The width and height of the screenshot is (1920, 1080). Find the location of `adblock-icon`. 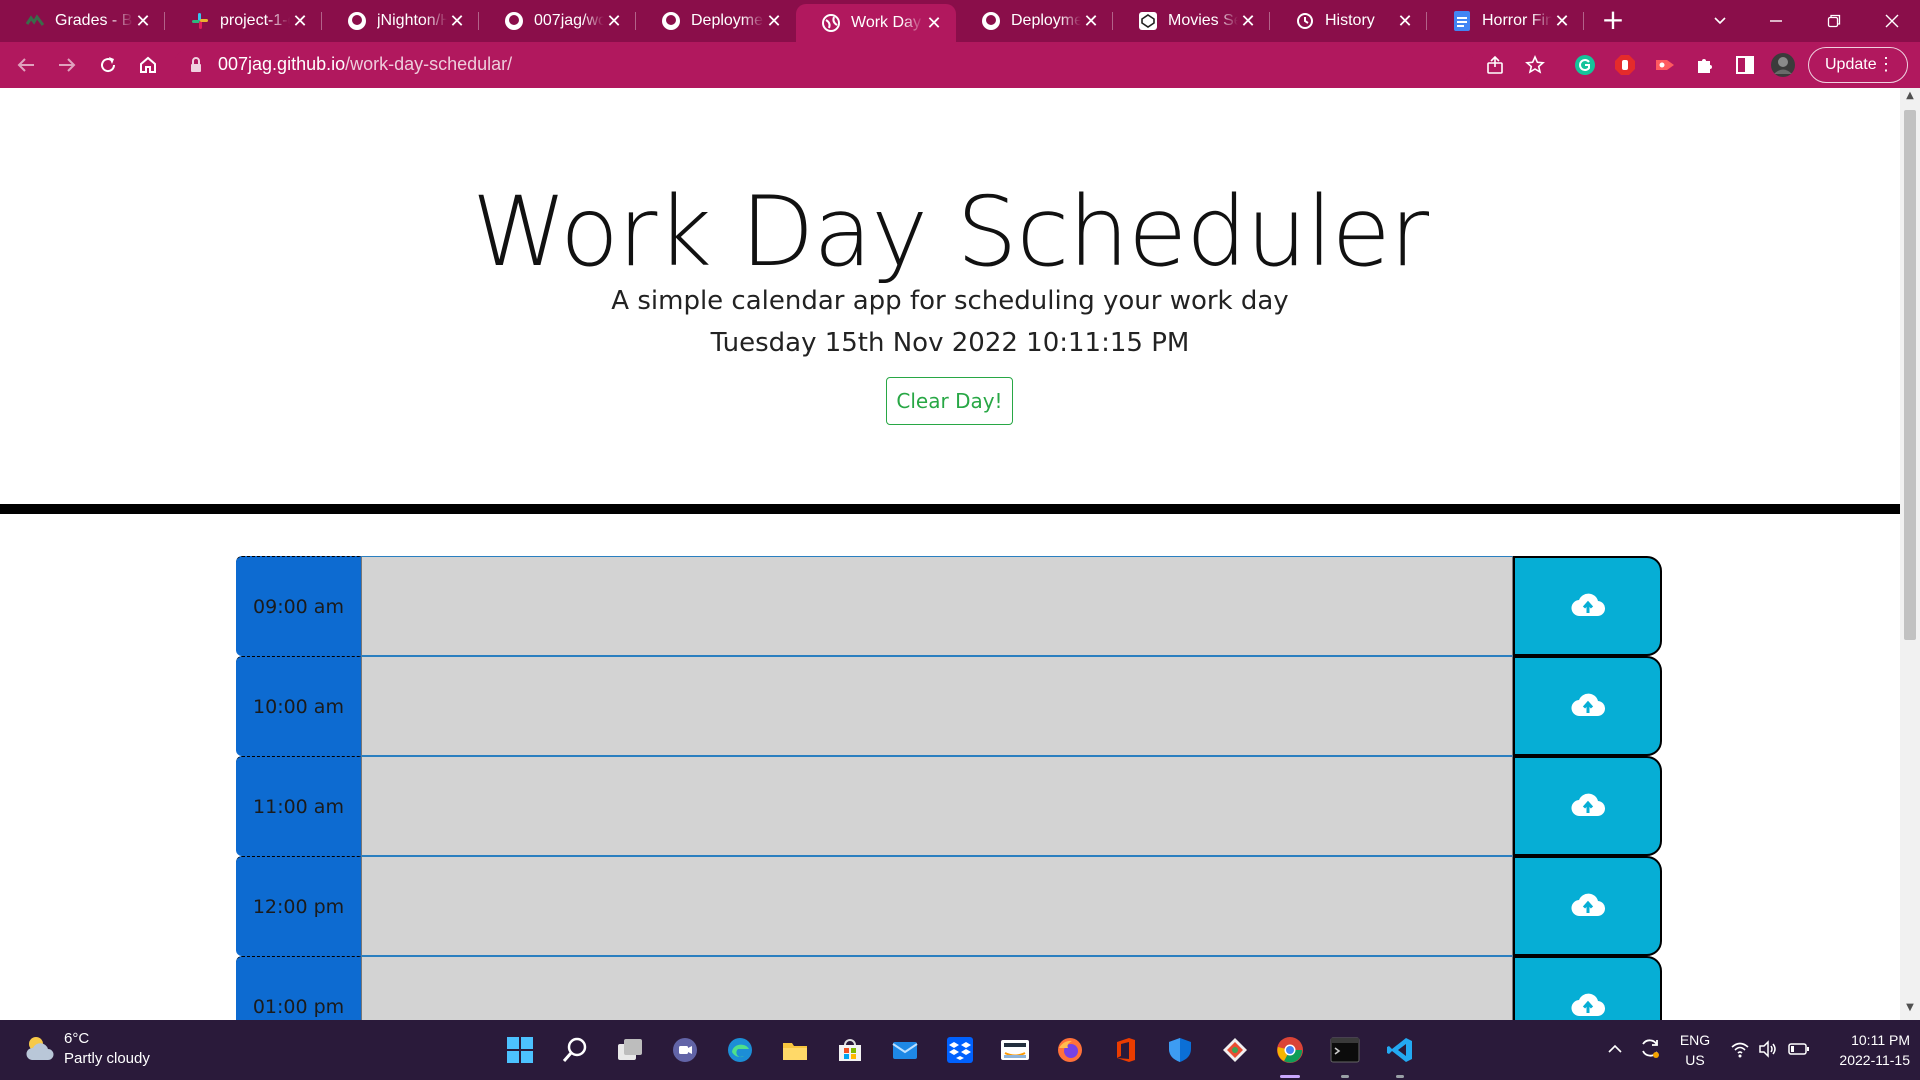

adblock-icon is located at coordinates (1625, 65).